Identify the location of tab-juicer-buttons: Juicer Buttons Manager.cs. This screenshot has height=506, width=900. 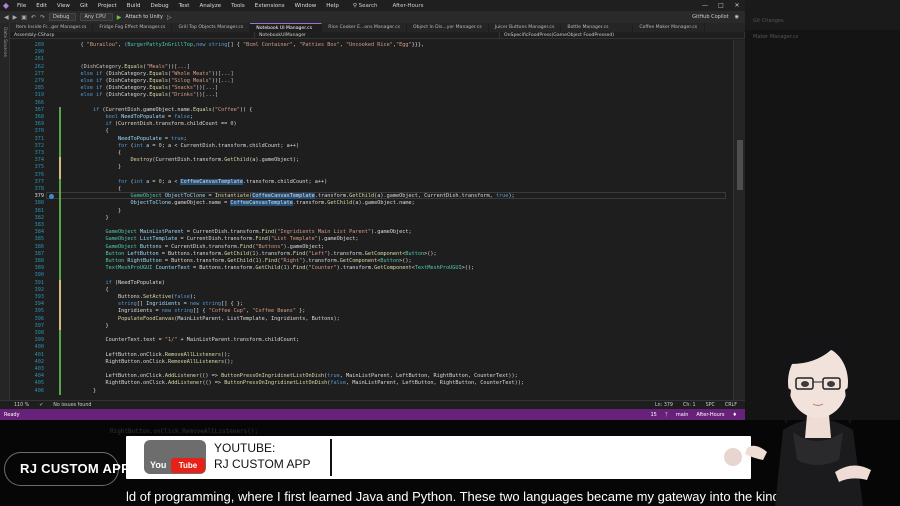
(525, 27).